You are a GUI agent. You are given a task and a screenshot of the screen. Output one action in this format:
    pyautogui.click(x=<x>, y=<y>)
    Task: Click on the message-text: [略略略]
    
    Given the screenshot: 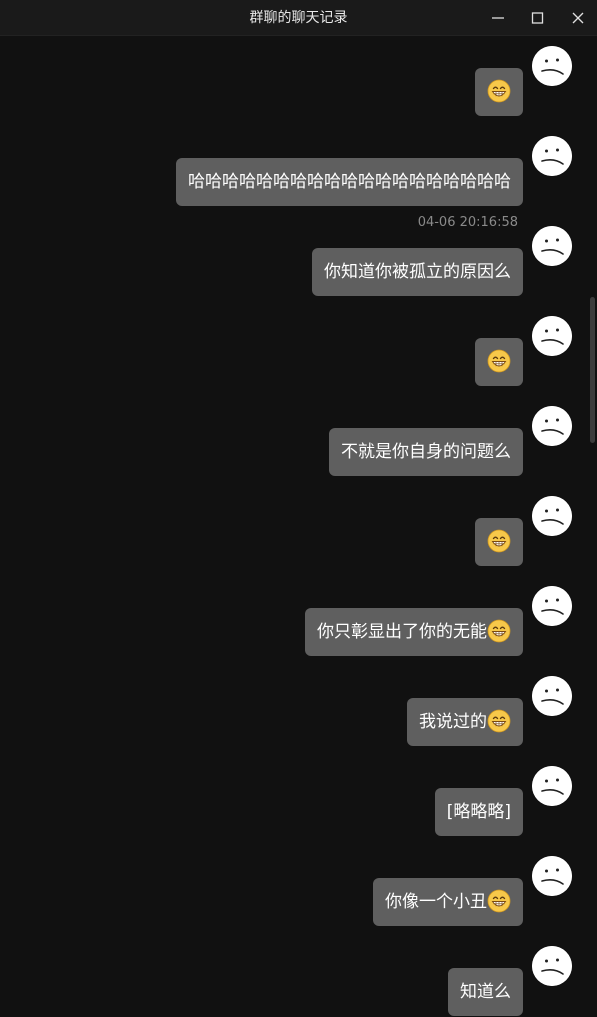 What is the action you would take?
    pyautogui.click(x=478, y=812)
    